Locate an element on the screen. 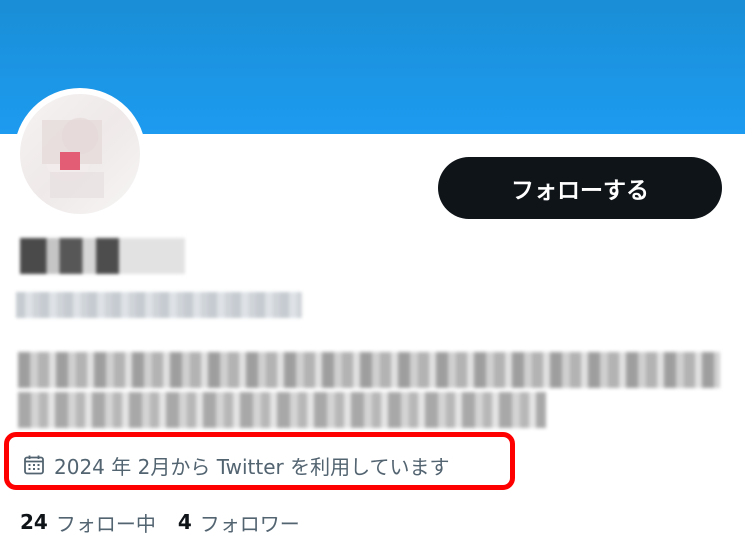 The width and height of the screenshot is (745, 559). followers-label: フォロワー is located at coordinates (249, 523).